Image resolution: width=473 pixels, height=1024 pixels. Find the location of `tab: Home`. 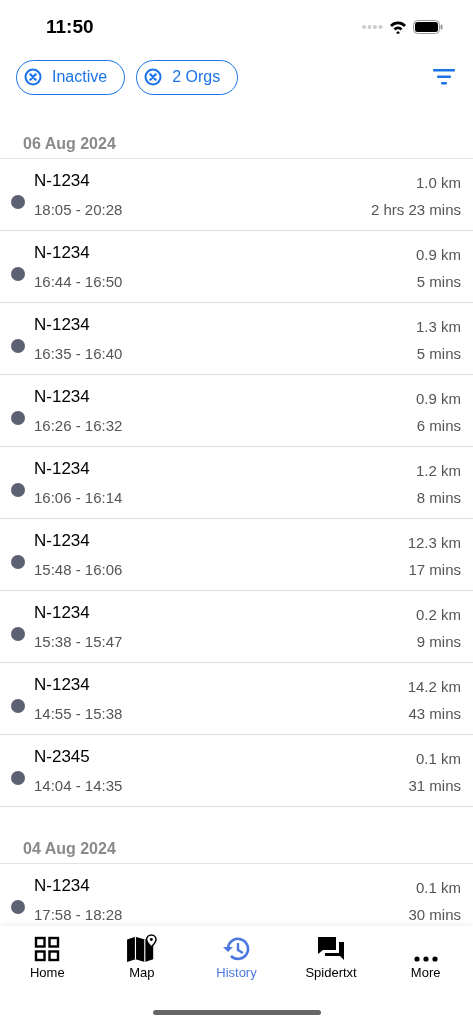

tab: Home is located at coordinates (47, 957).